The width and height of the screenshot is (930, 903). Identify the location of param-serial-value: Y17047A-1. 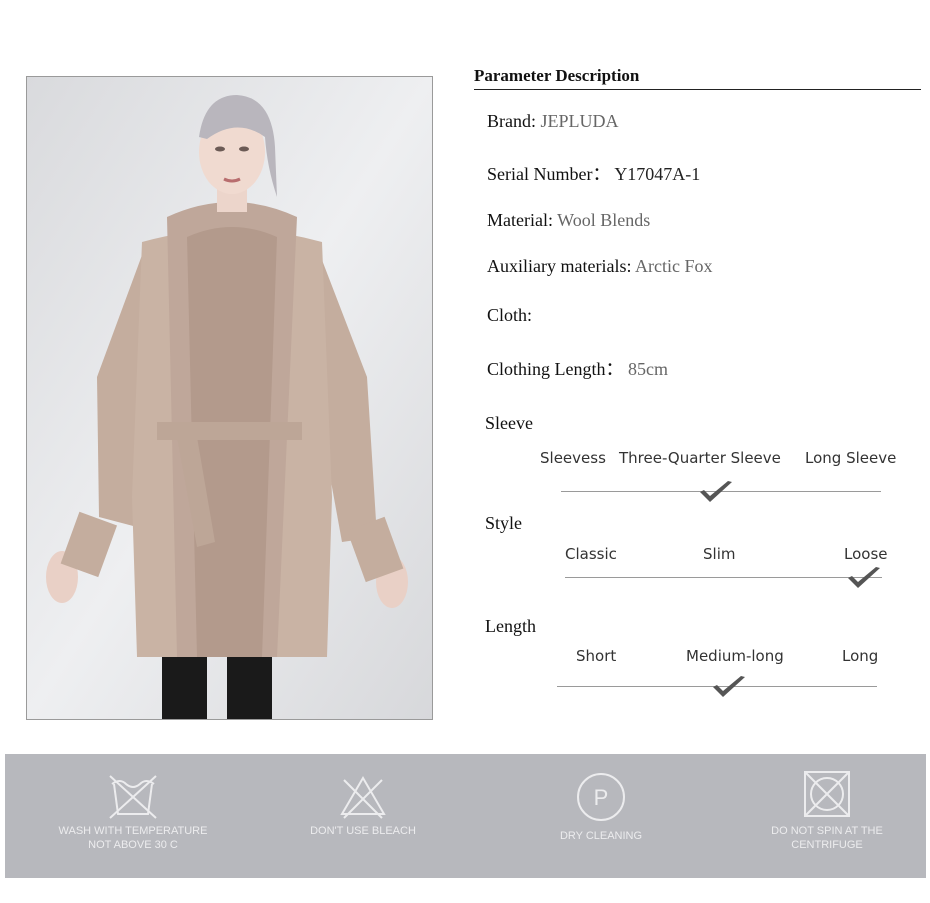
(657, 174).